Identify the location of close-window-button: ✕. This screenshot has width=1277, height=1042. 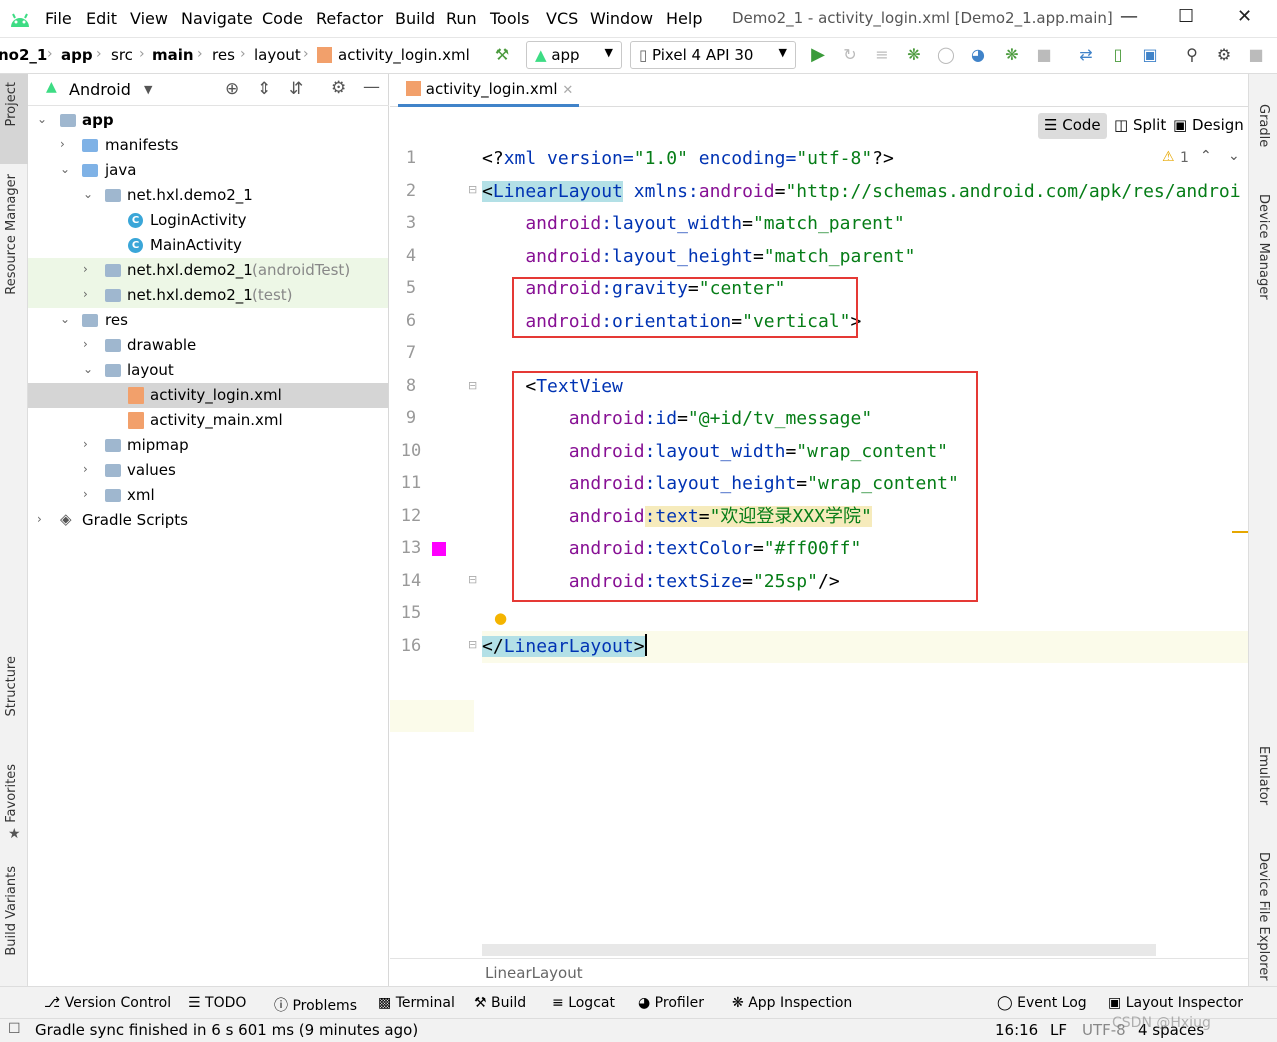
(1244, 16).